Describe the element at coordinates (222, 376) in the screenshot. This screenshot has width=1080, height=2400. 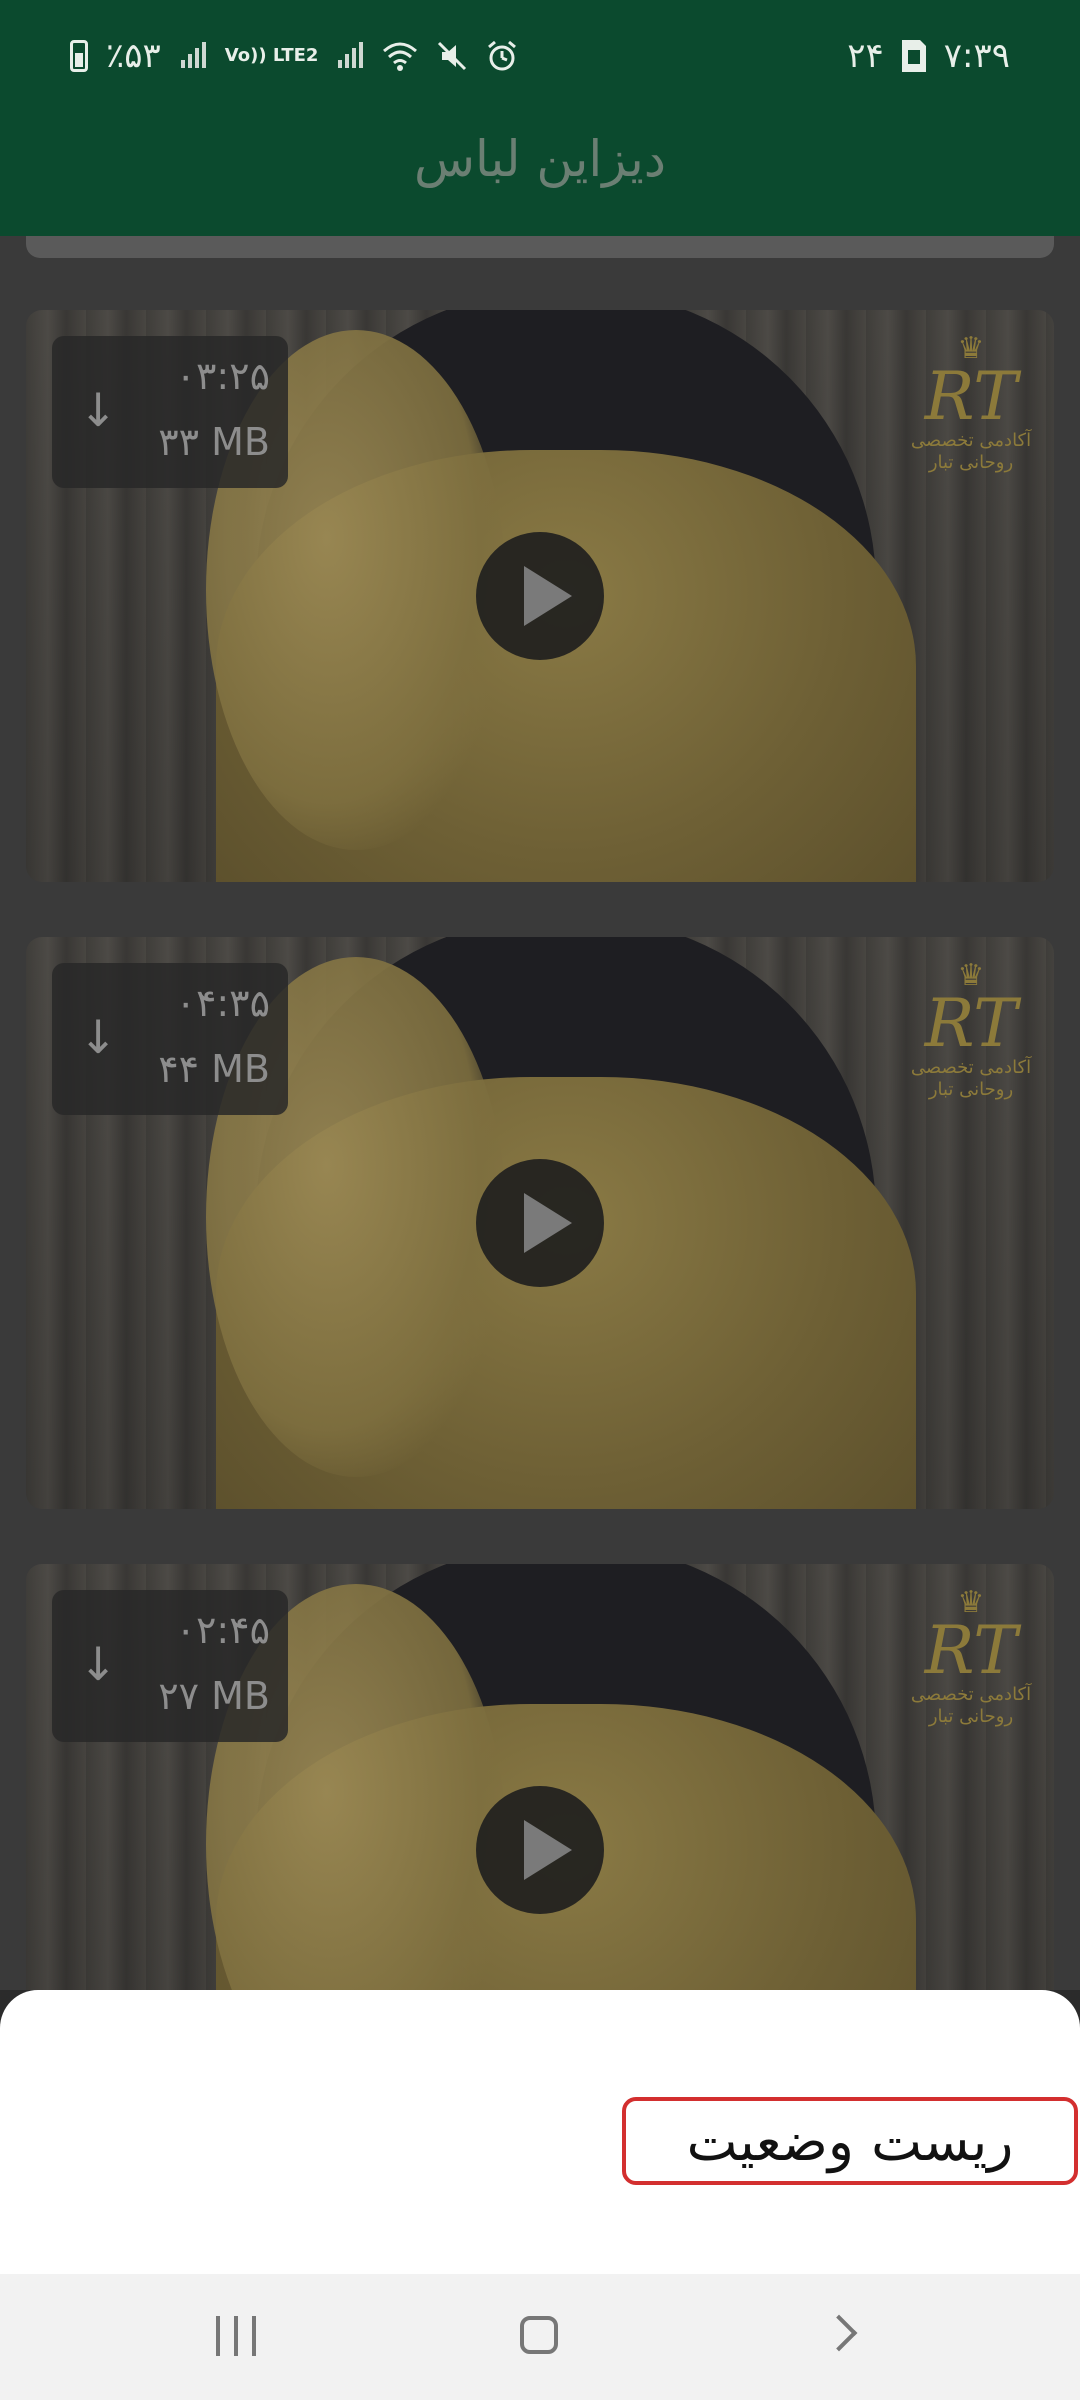
I see `video-duration: ۰۳:۲۵` at that location.